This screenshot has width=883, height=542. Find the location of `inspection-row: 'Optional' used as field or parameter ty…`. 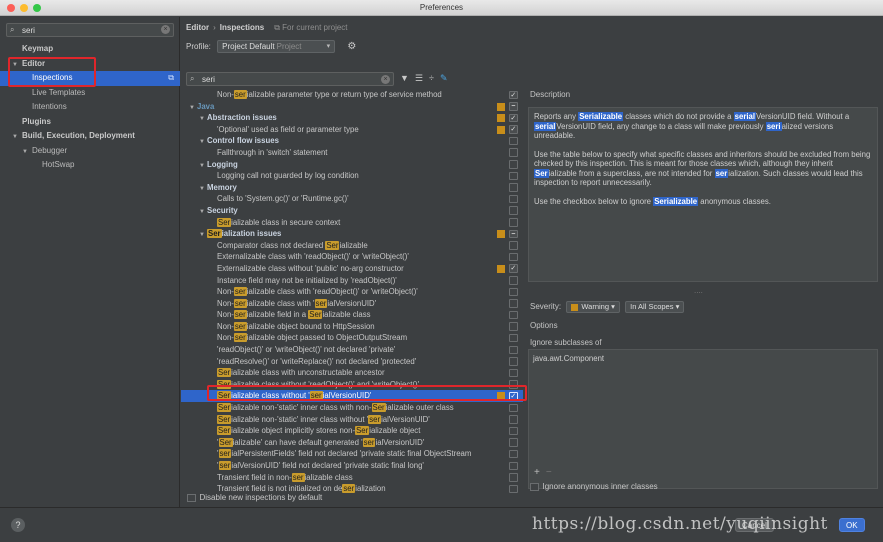

inspection-row: 'Optional' used as field or parameter ty… is located at coordinates (352, 130).